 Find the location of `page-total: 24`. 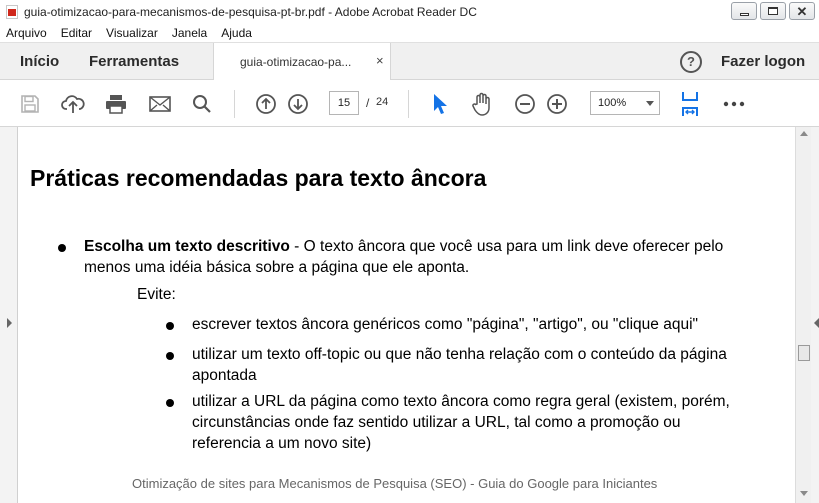

page-total: 24 is located at coordinates (382, 102).